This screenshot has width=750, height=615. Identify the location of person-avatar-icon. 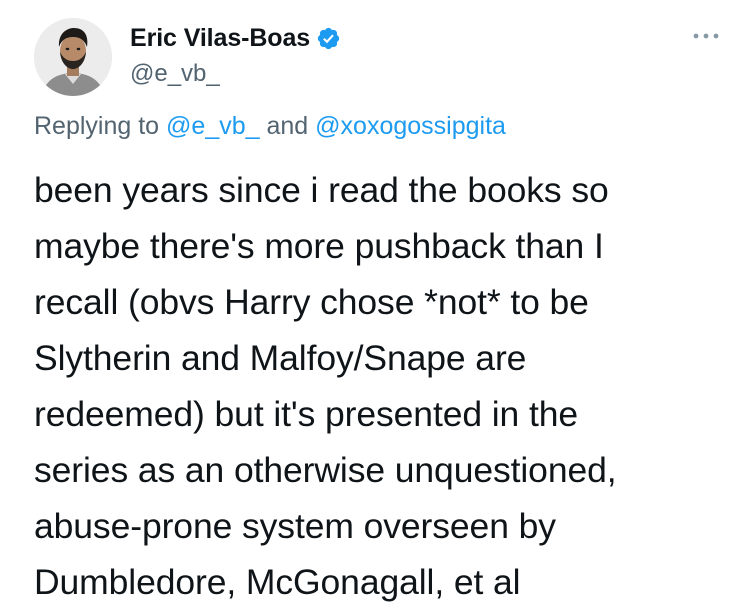
(73, 57).